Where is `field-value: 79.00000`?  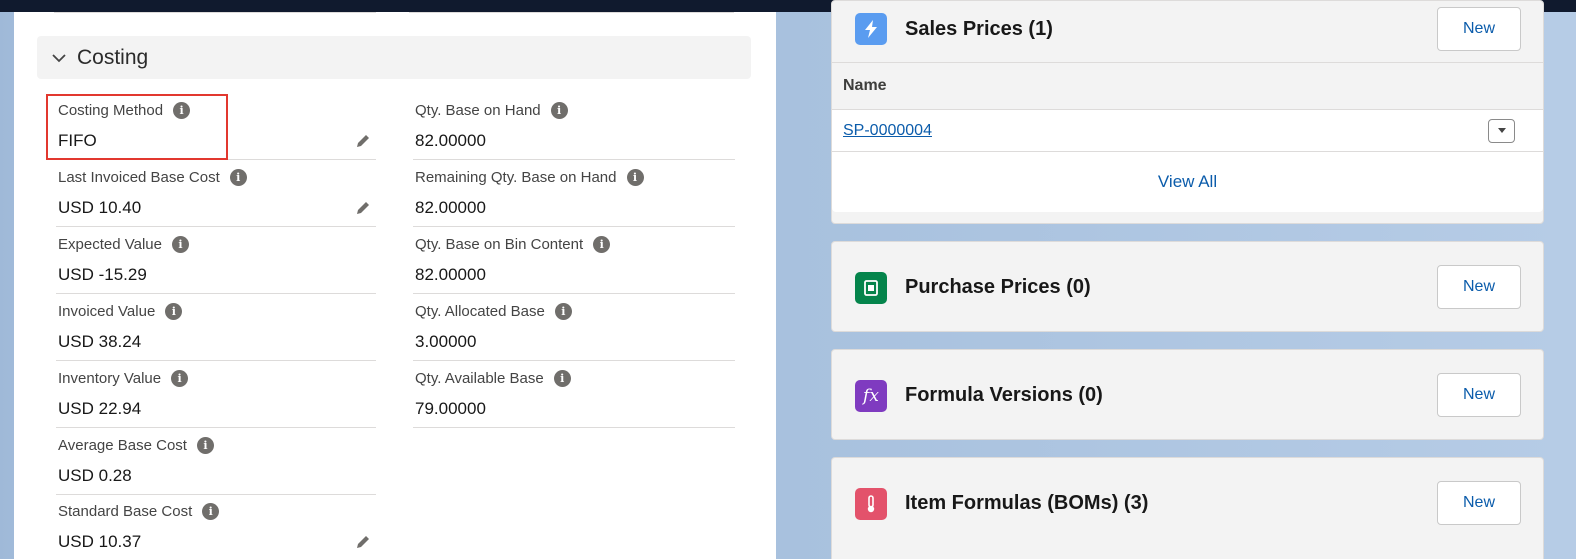 field-value: 79.00000 is located at coordinates (450, 408).